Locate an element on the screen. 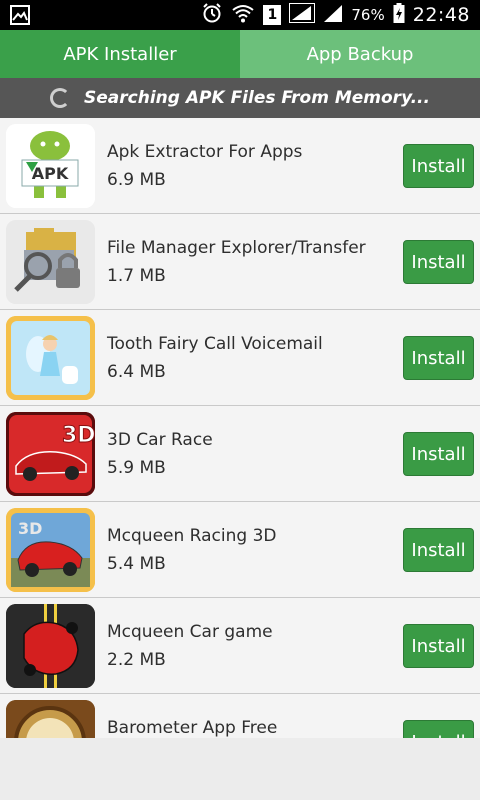 The width and height of the screenshot is (480, 800). mcqueen-car-icon is located at coordinates (50, 646).